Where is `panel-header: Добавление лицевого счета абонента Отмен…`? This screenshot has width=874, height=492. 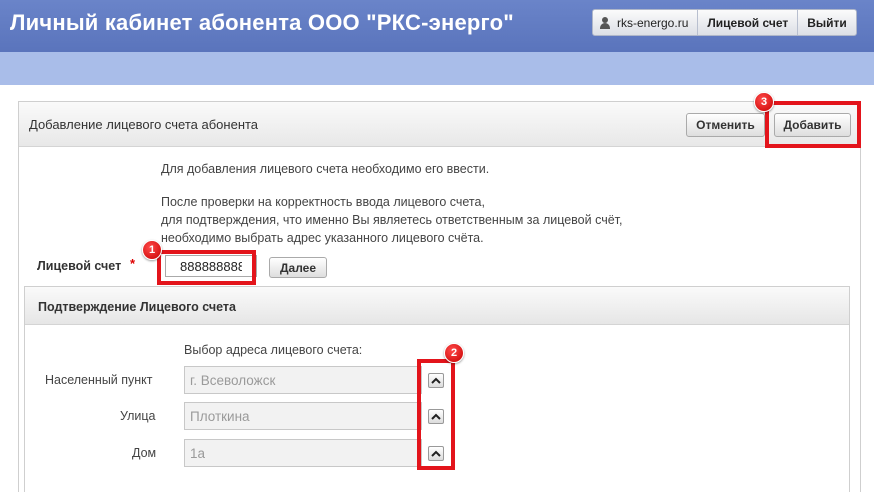 panel-header: Добавление лицевого счета абонента Отмен… is located at coordinates (439, 124).